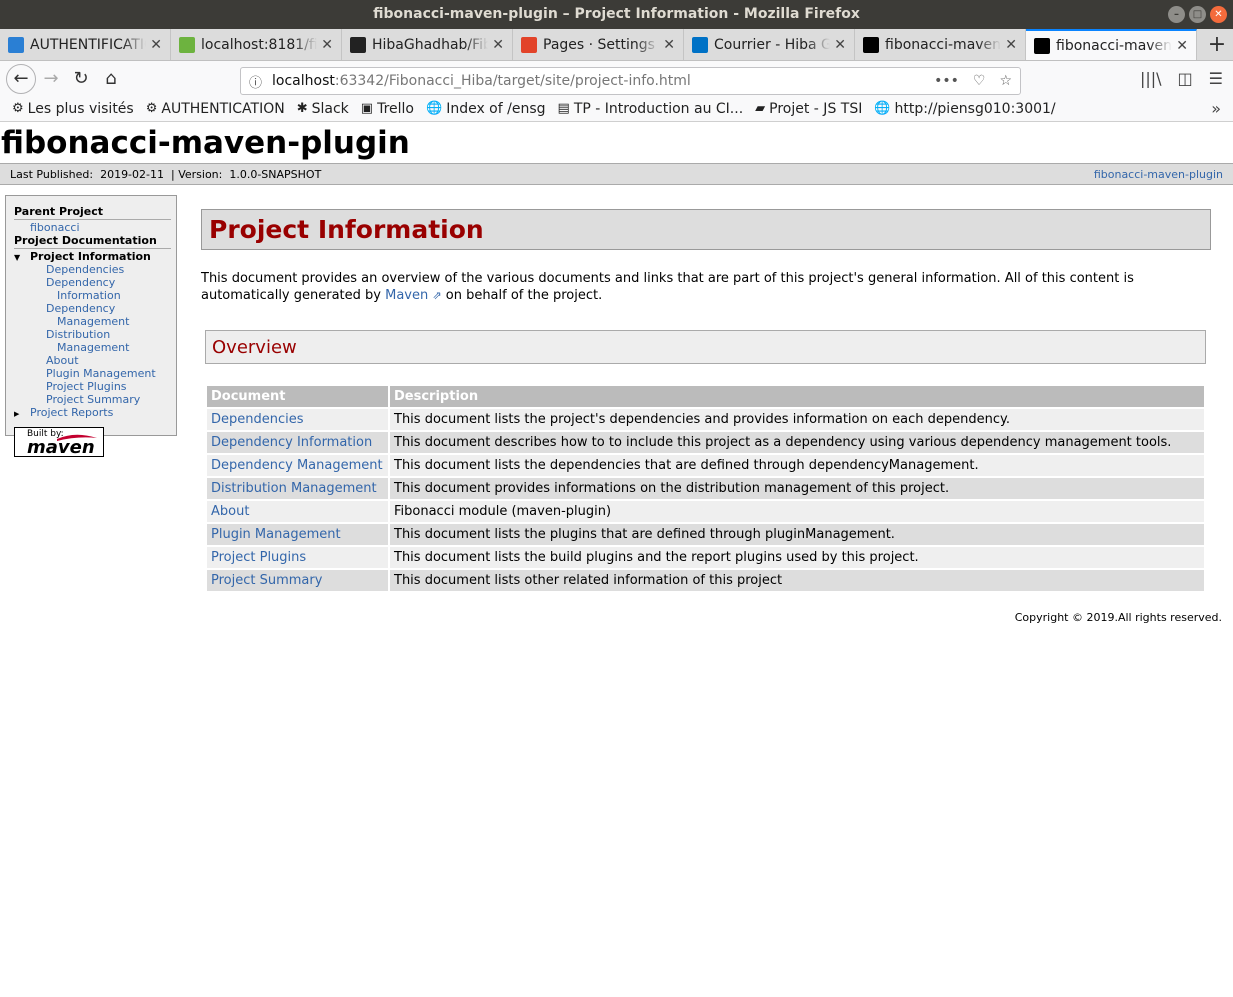  I want to click on document-link: Project Summary, so click(266, 580).